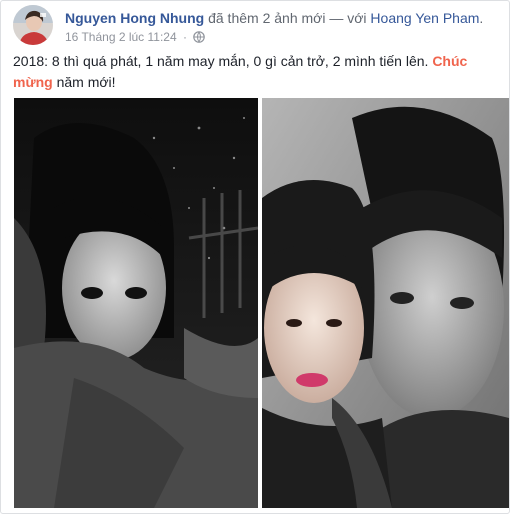  What do you see at coordinates (134, 18) in the screenshot?
I see `author-link: Nguyen Hong Nhung` at bounding box center [134, 18].